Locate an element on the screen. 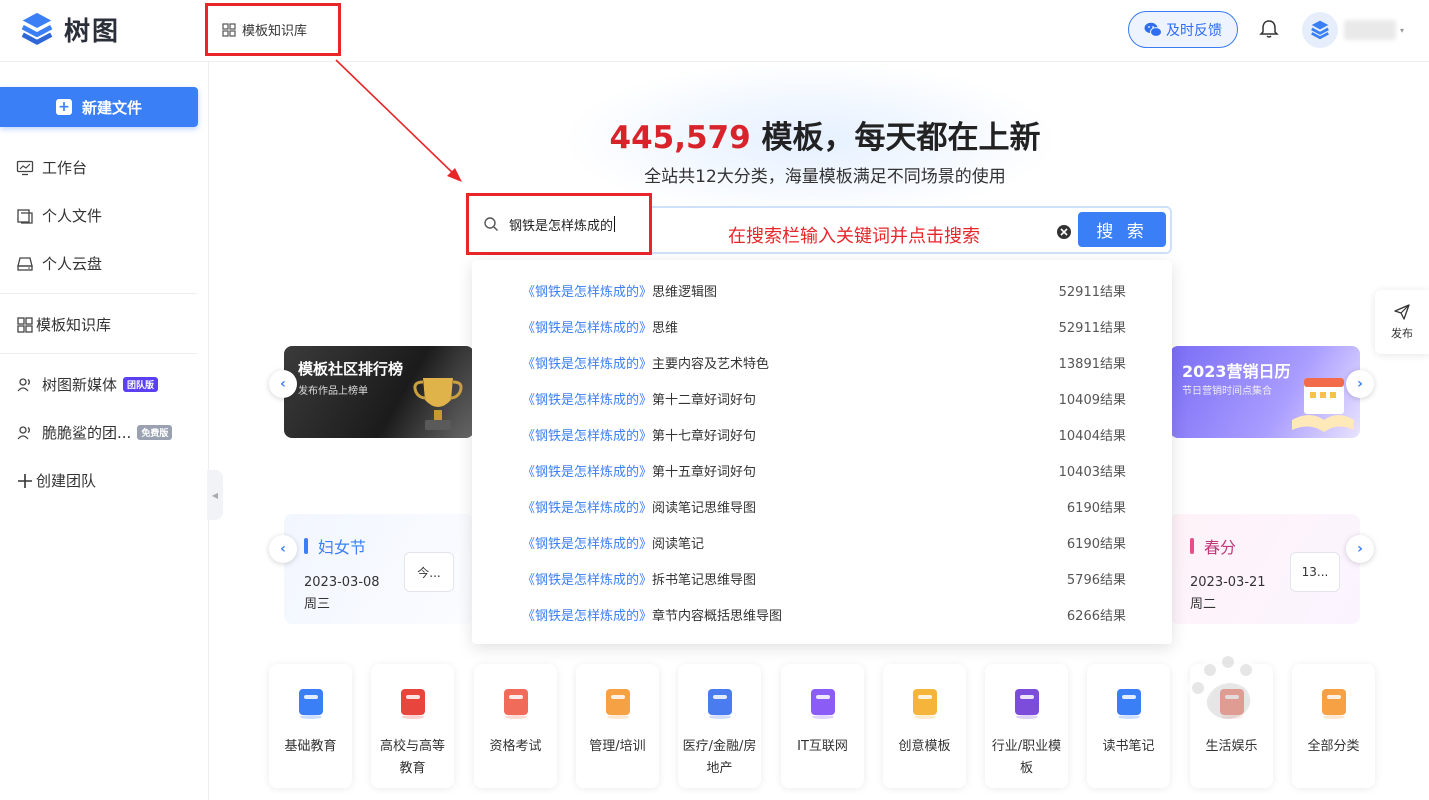  search-input: 钢铁是怎样炼成的 is located at coordinates (559, 224).